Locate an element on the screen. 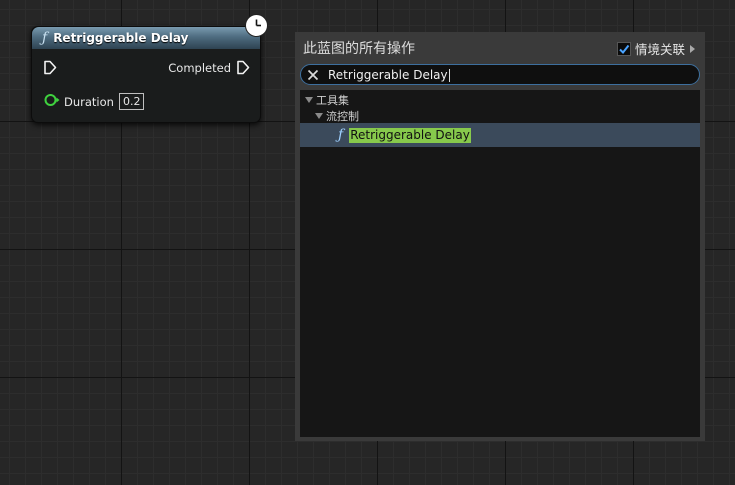  latent-clock-icon is located at coordinates (256, 25).